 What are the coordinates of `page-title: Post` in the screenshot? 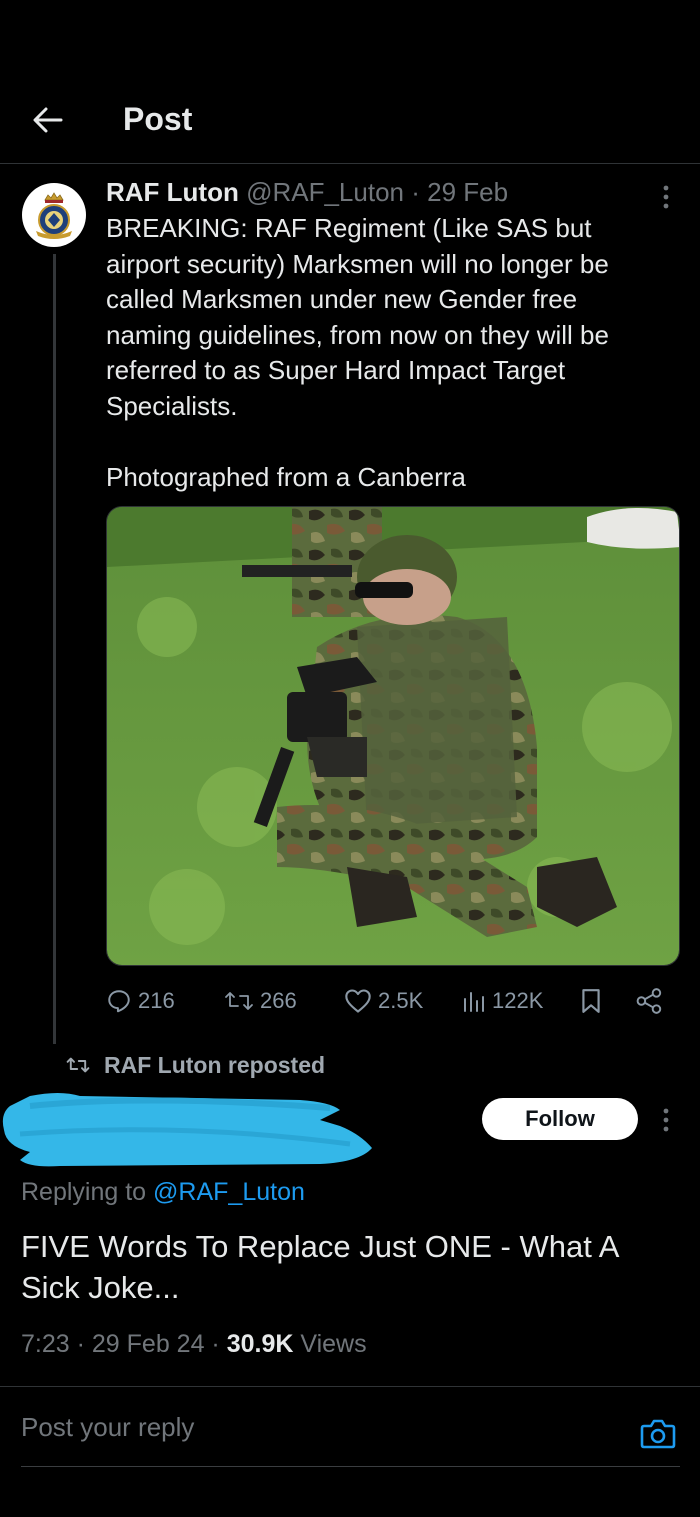 It's located at (158, 119).